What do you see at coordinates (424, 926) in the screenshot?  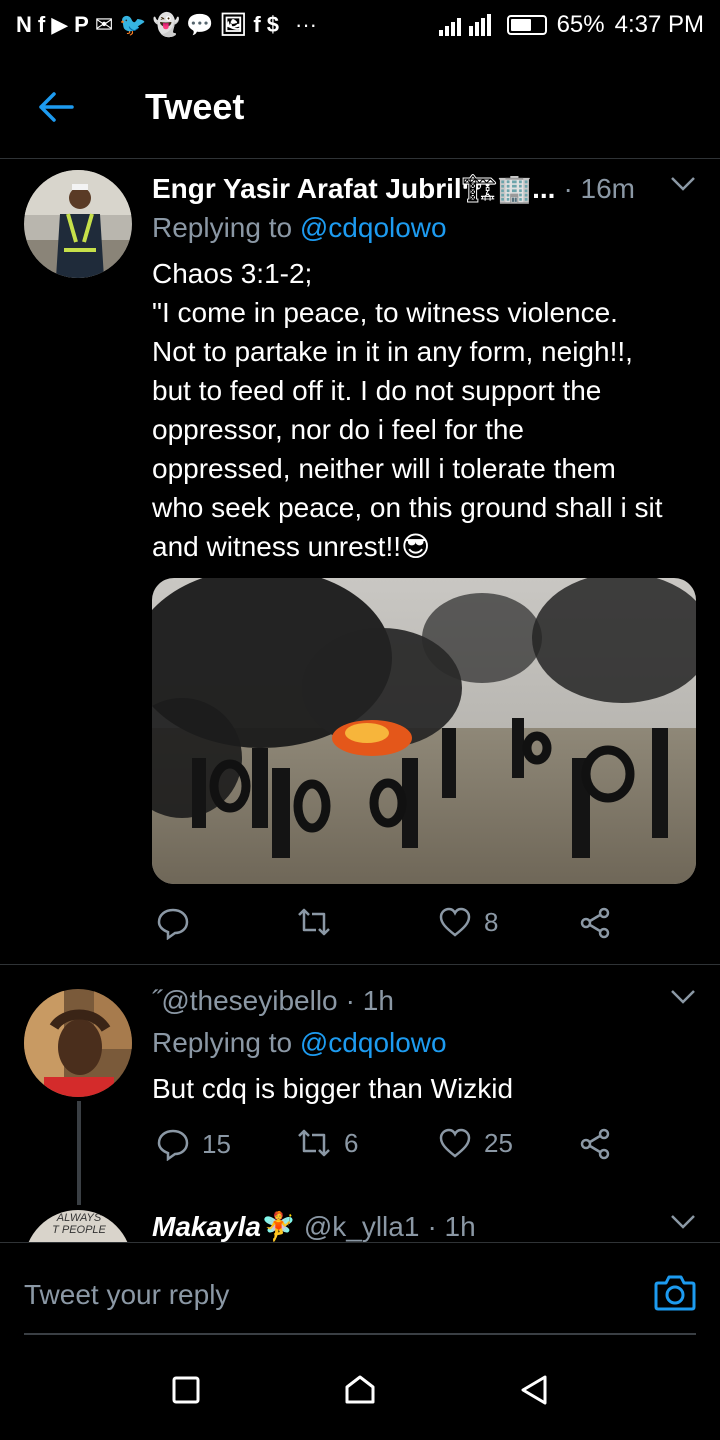 I see `tweet-actions: 8` at bounding box center [424, 926].